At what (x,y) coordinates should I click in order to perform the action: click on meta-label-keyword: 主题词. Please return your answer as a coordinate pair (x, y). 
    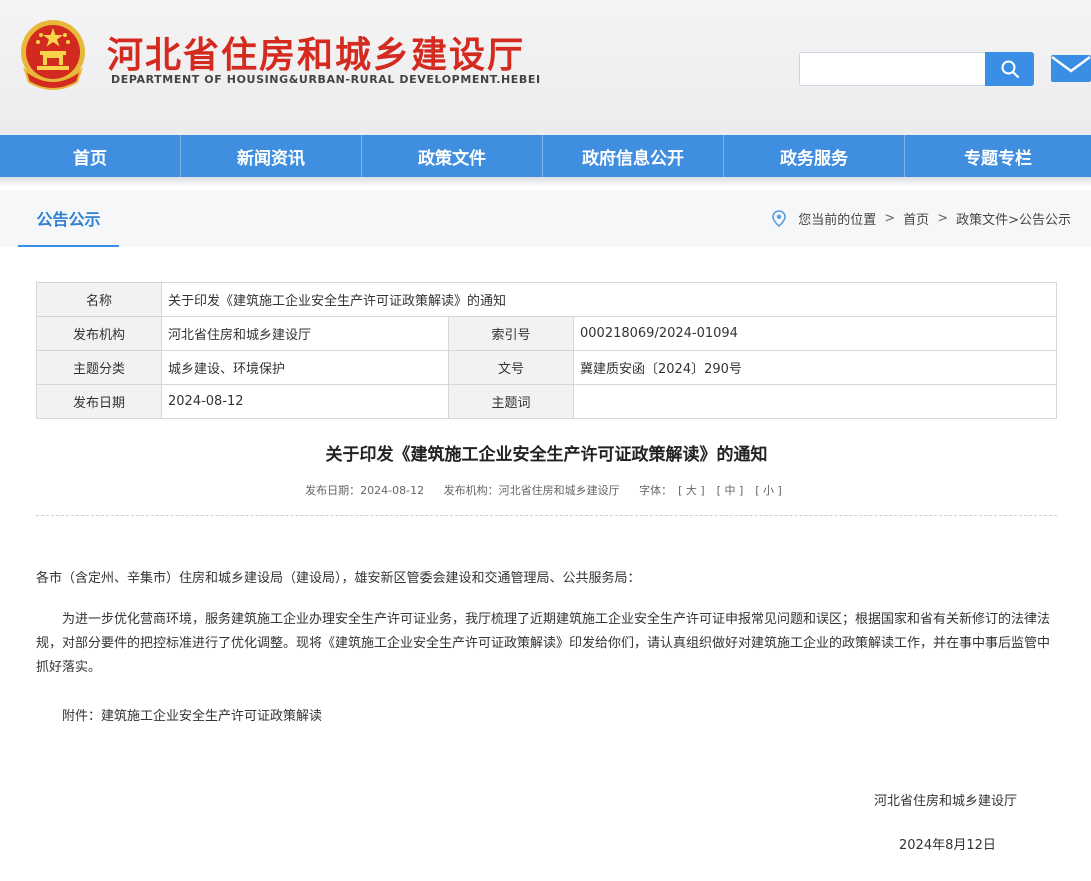
    Looking at the image, I should click on (511, 401).